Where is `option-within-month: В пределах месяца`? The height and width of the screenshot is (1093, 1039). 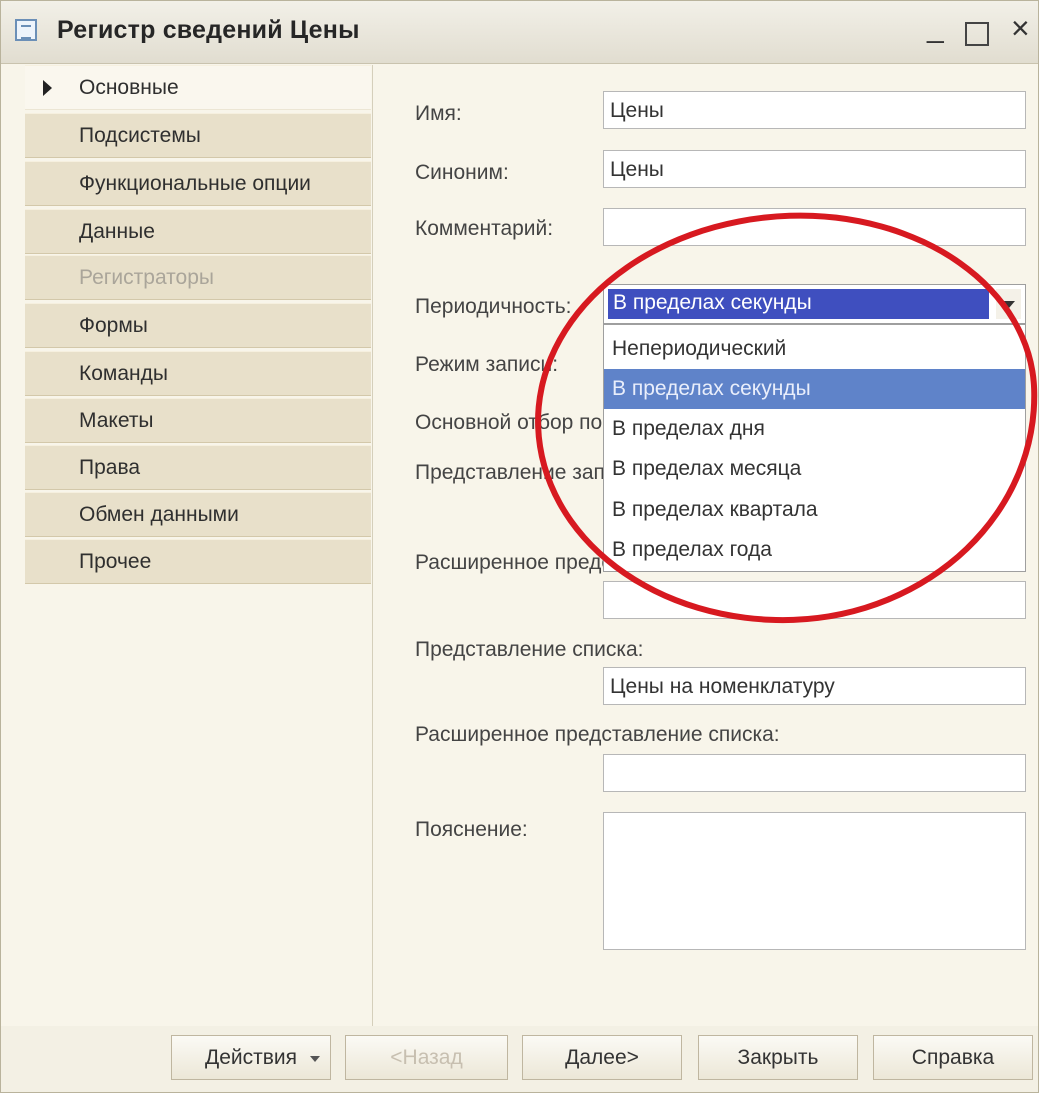
option-within-month: В пределах месяца is located at coordinates (814, 469).